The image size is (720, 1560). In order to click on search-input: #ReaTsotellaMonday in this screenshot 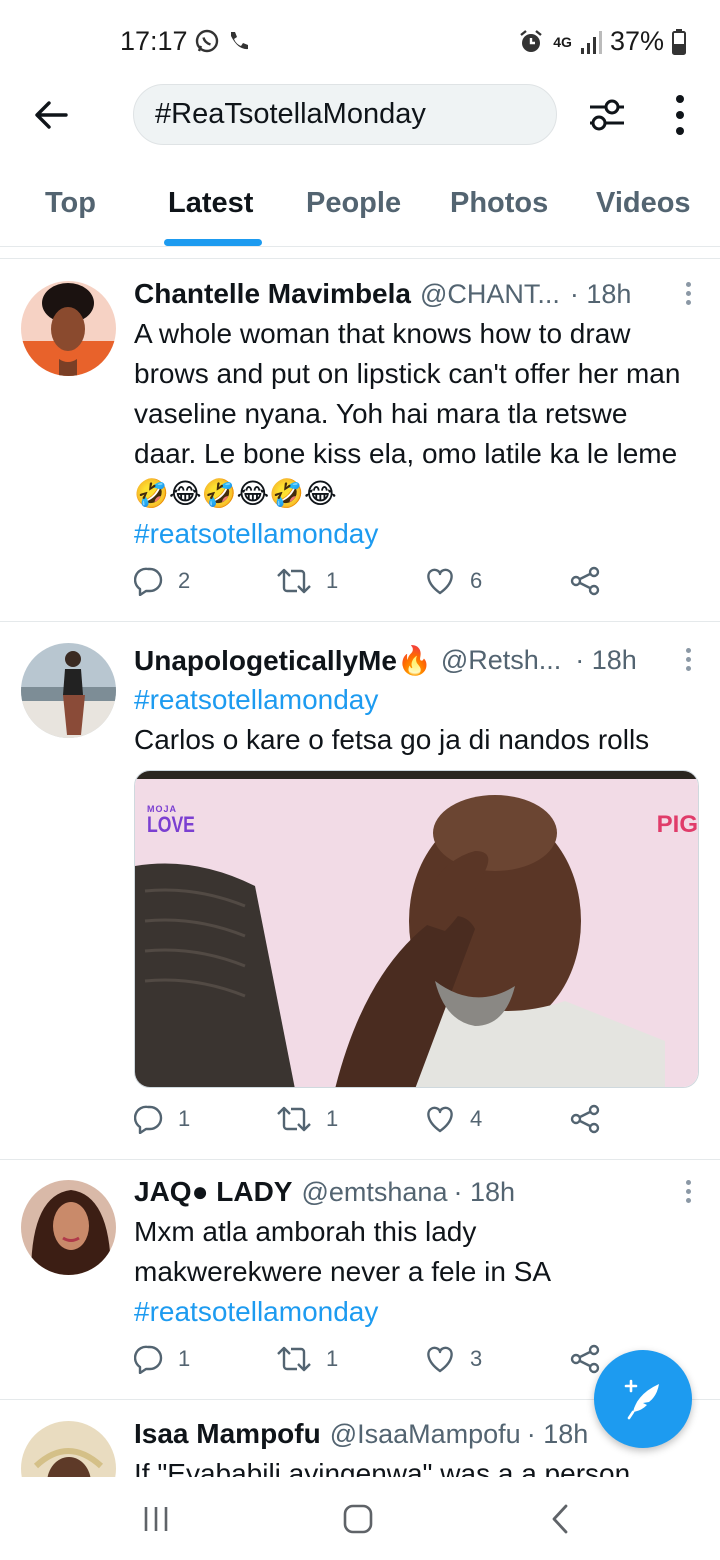, I will do `click(345, 114)`.